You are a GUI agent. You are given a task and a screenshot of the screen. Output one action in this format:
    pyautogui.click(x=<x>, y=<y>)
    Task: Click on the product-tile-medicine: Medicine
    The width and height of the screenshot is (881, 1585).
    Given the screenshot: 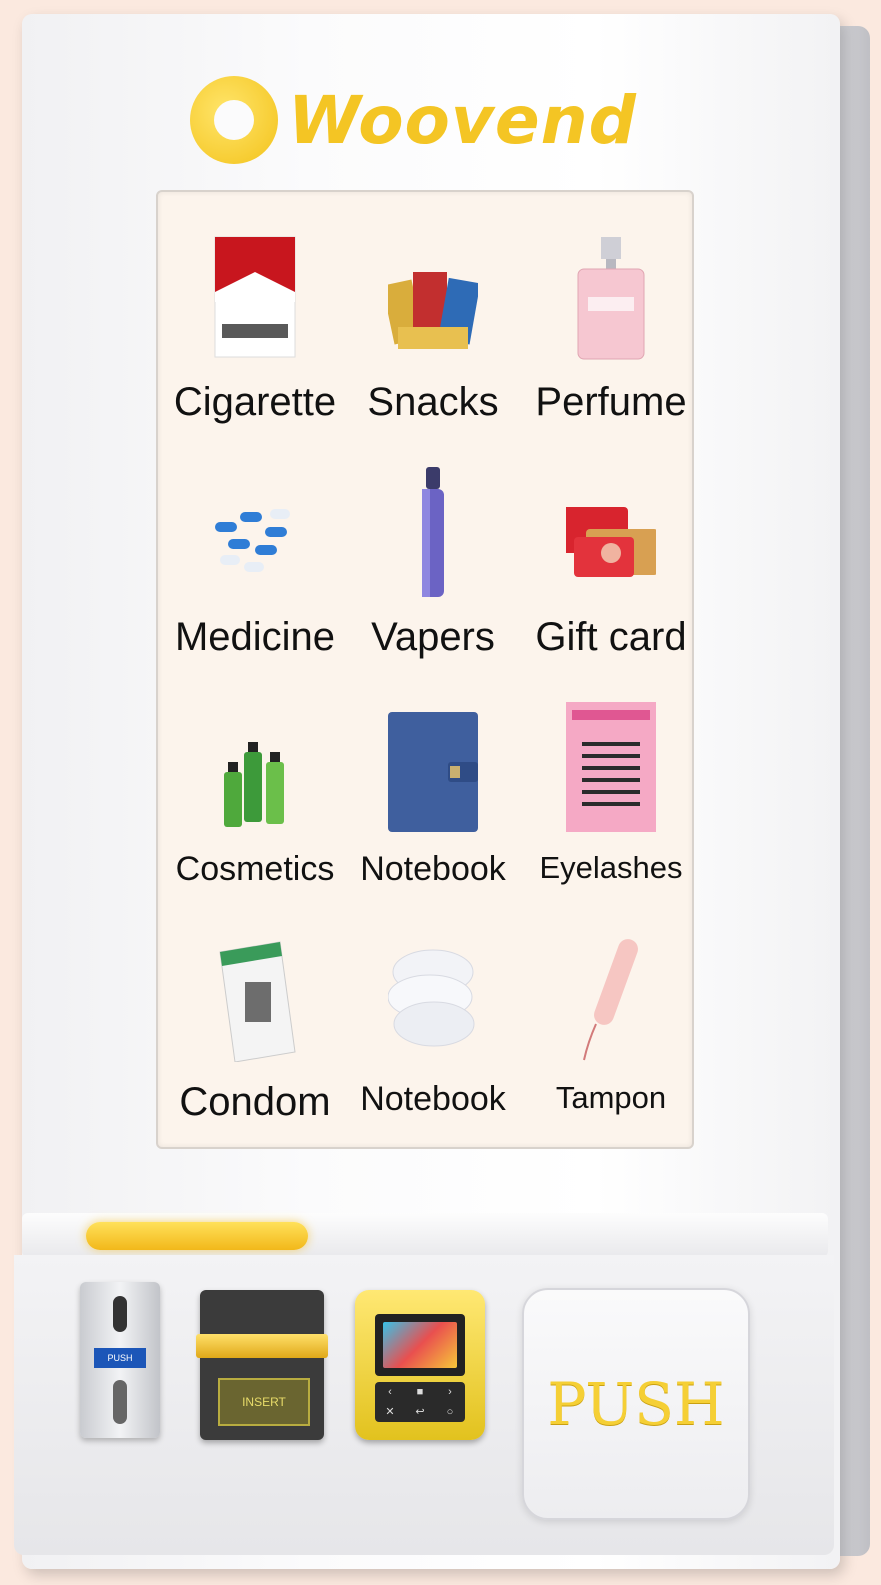 What is the action you would take?
    pyautogui.click(x=255, y=562)
    